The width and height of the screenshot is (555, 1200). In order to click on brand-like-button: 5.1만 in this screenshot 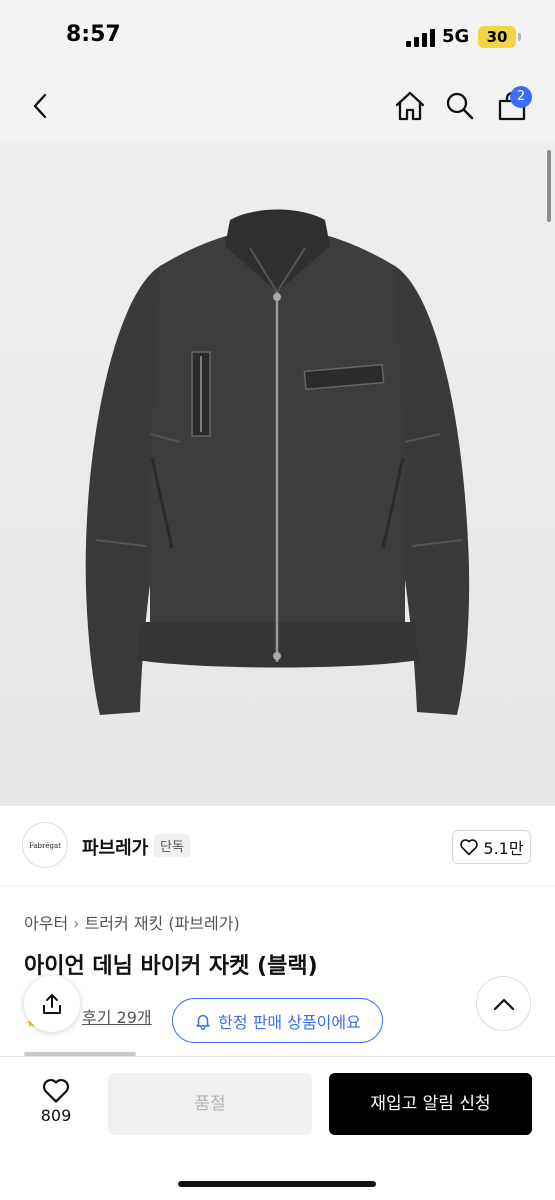, I will do `click(491, 847)`.